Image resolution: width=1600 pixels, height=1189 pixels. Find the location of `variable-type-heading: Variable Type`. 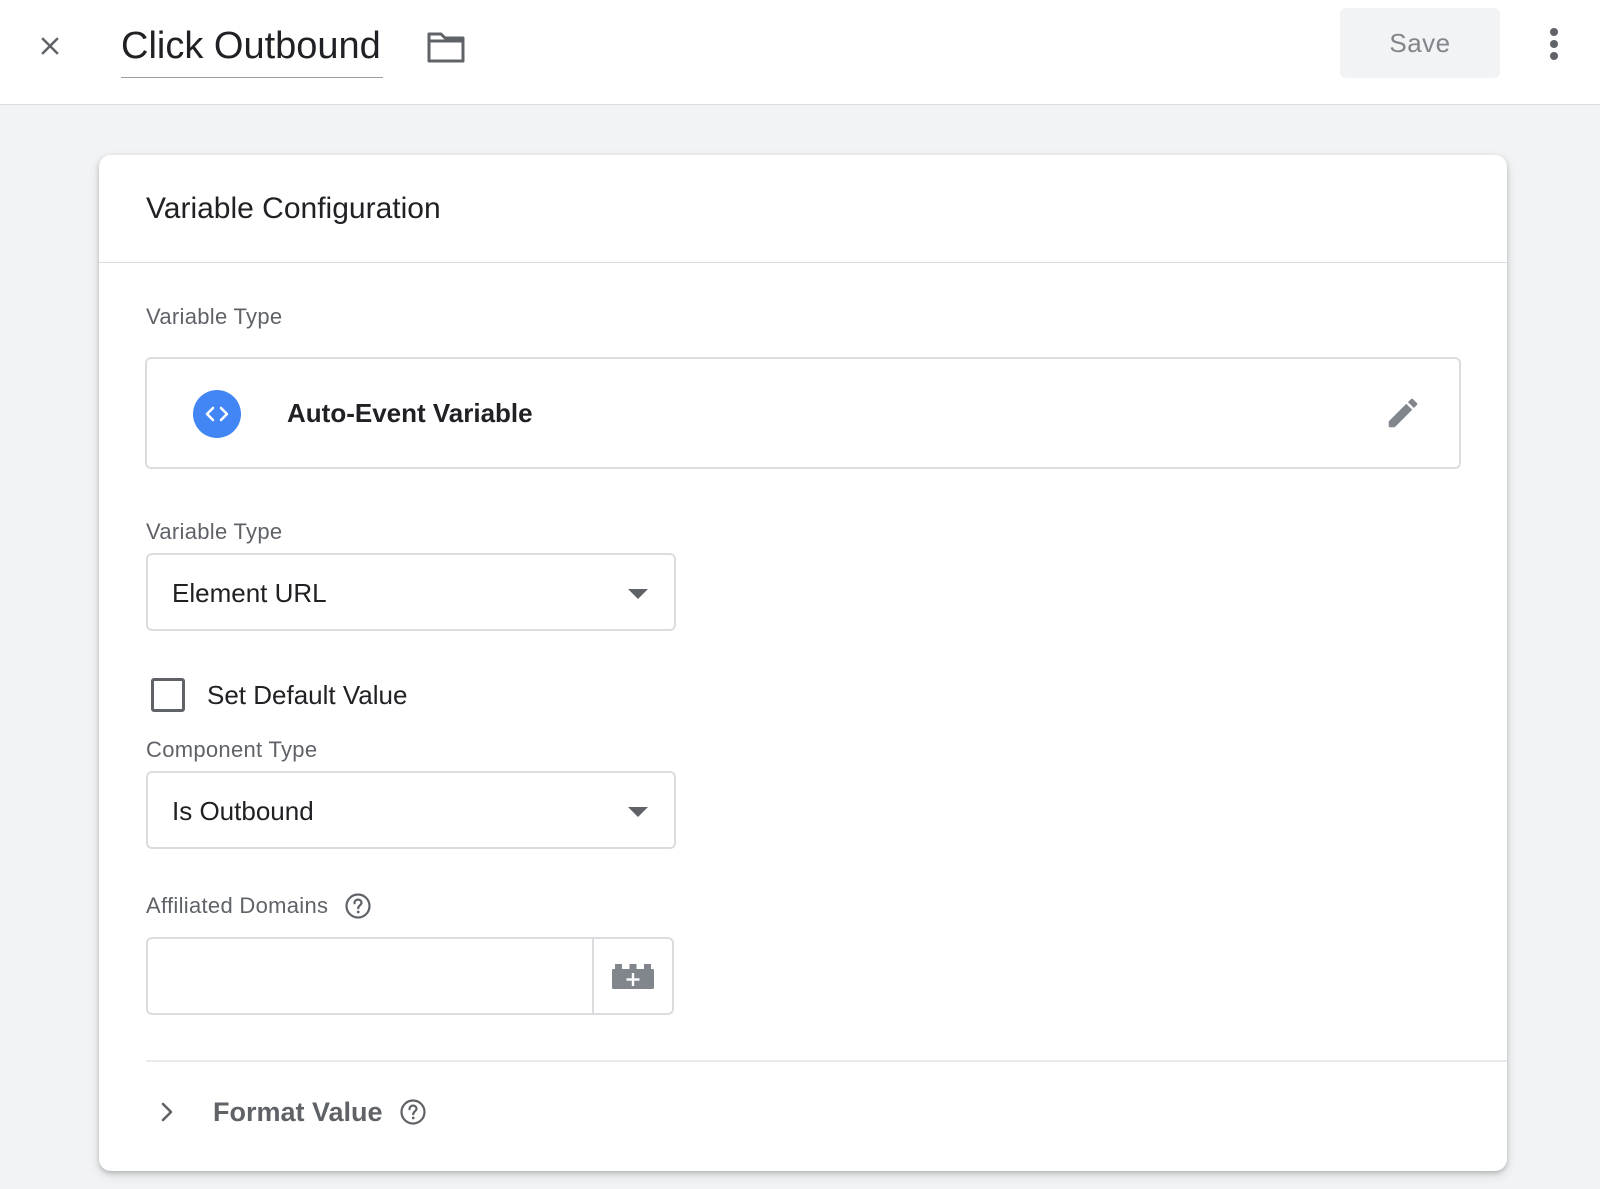

variable-type-heading: Variable Type is located at coordinates (214, 316).